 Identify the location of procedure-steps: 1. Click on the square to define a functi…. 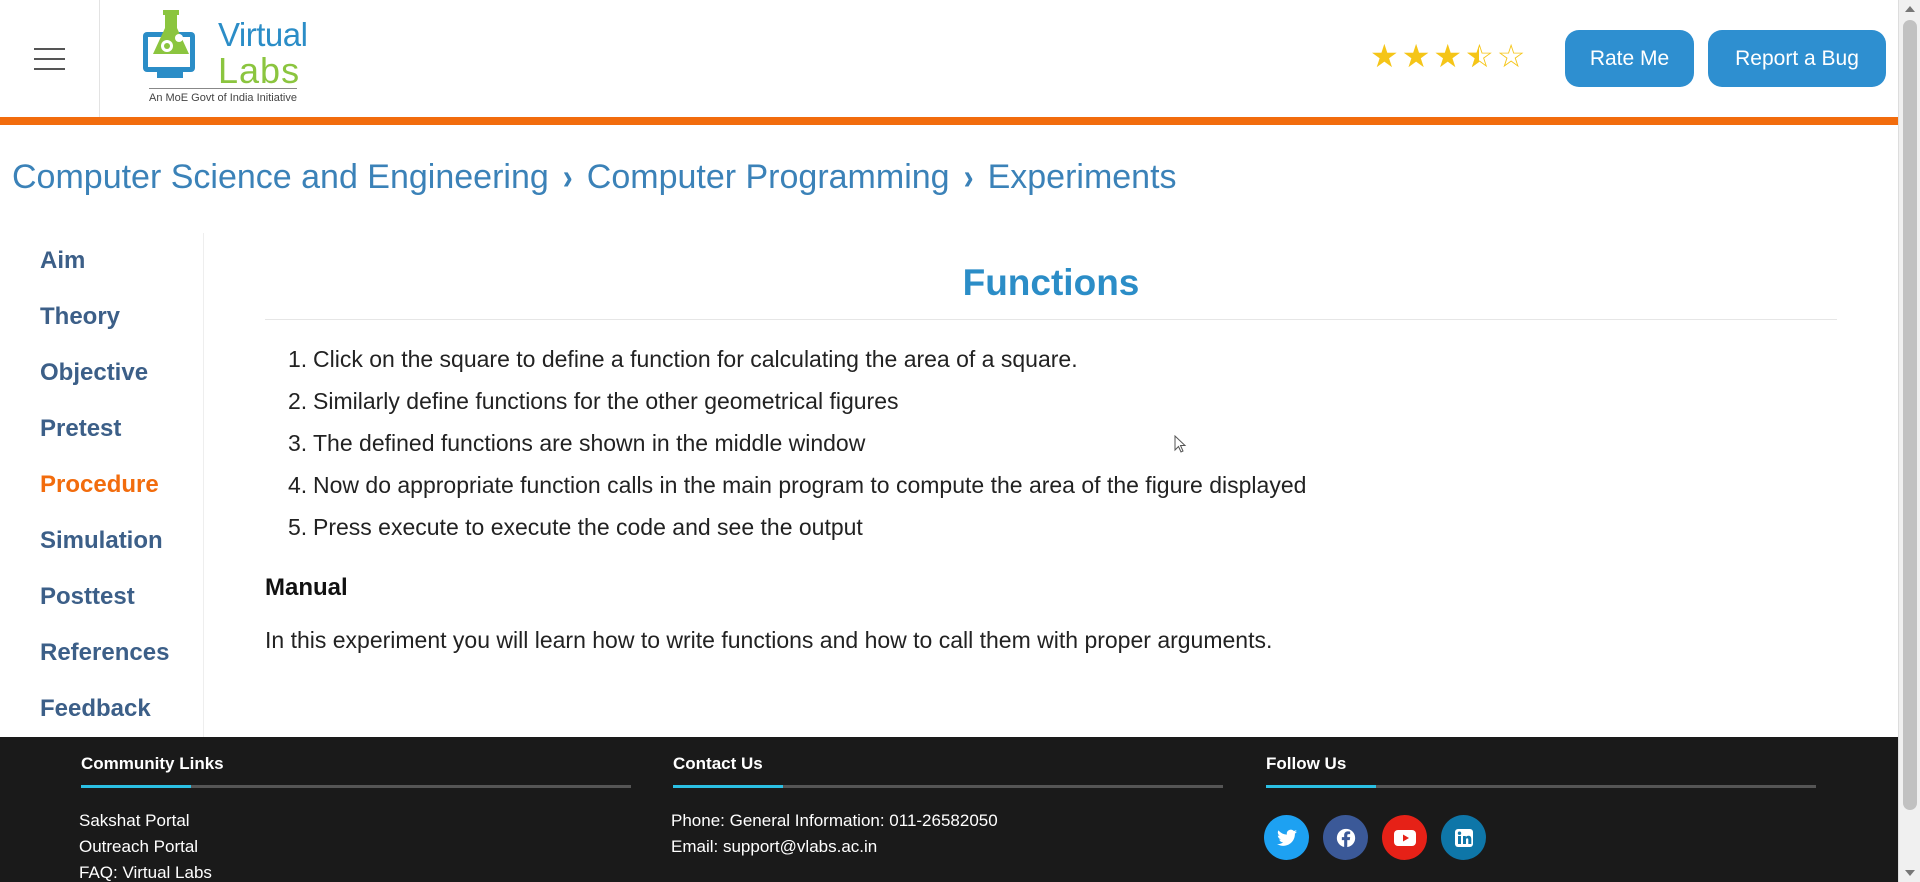
(797, 449).